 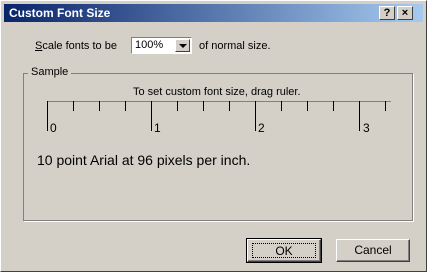 I want to click on ruler-number-0: 0, so click(x=53, y=128).